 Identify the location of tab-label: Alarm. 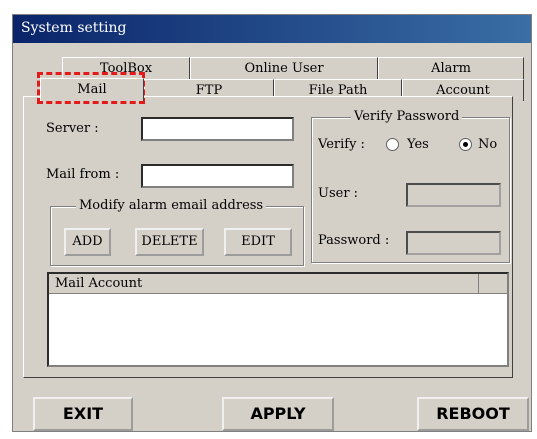
(451, 68).